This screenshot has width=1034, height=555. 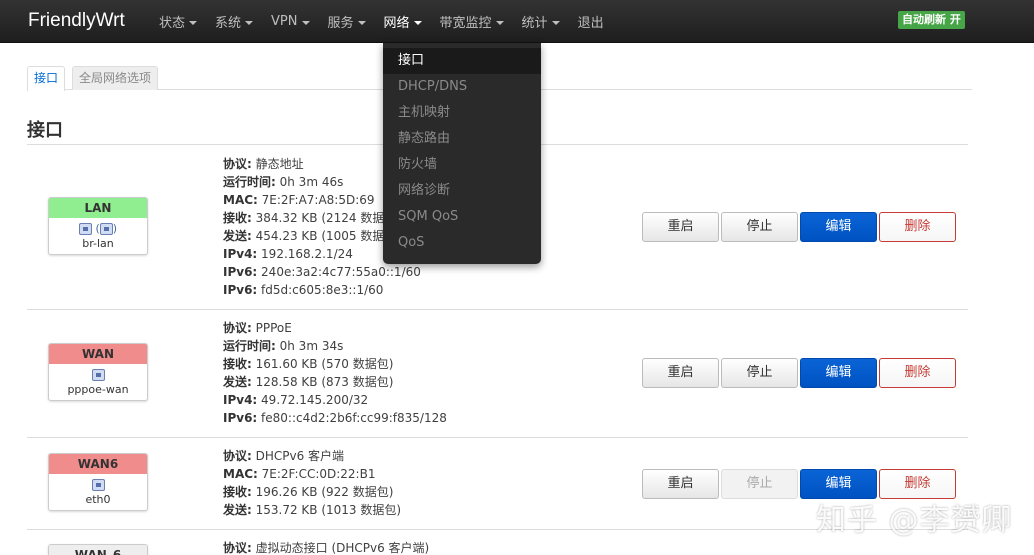 What do you see at coordinates (308, 382) in the screenshot?
I see `detail-line: 发送: 128.58 KB (873 数据包)` at bounding box center [308, 382].